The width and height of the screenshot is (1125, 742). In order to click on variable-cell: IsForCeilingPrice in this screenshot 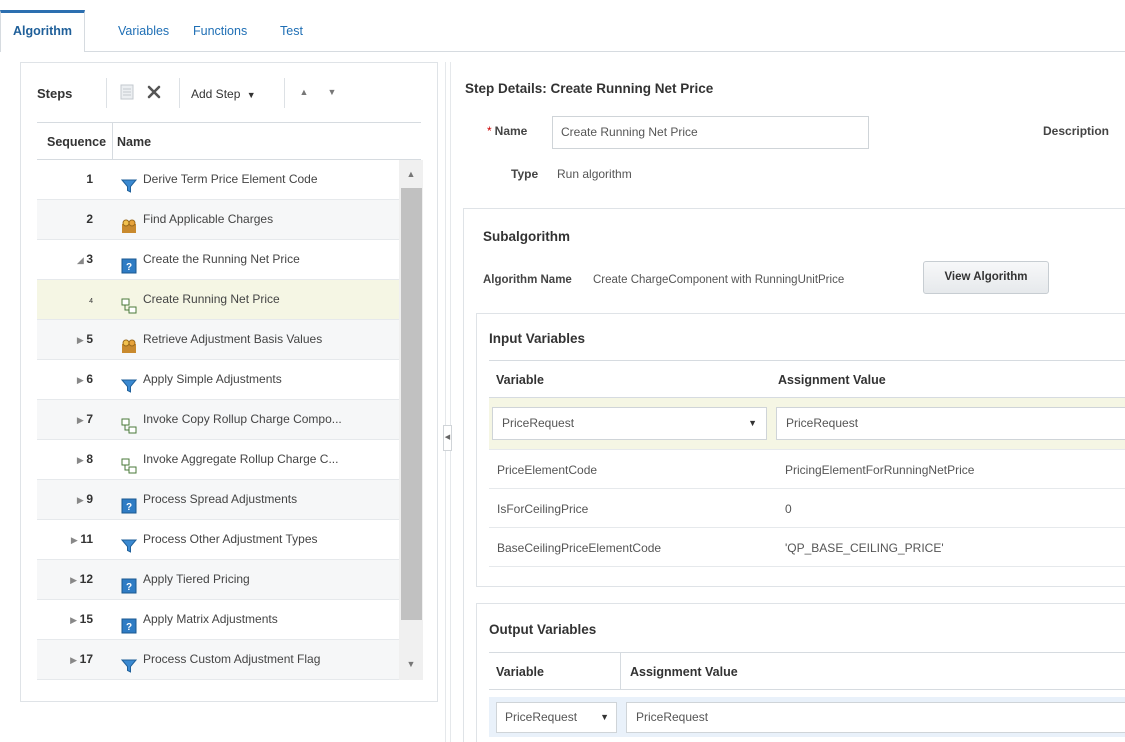, I will do `click(543, 509)`.